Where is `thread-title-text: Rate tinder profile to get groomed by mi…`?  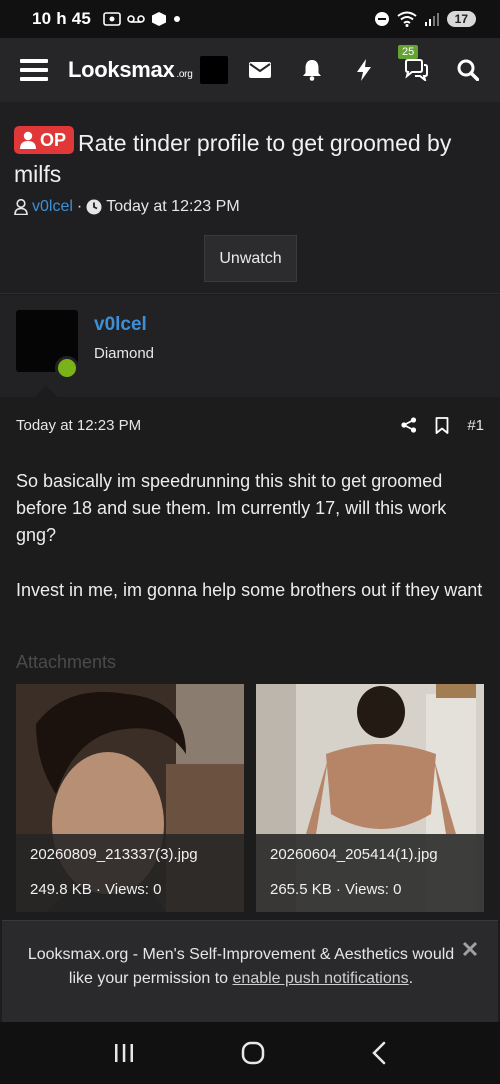
thread-title-text: Rate tinder profile to get groomed by mi… is located at coordinates (233, 158).